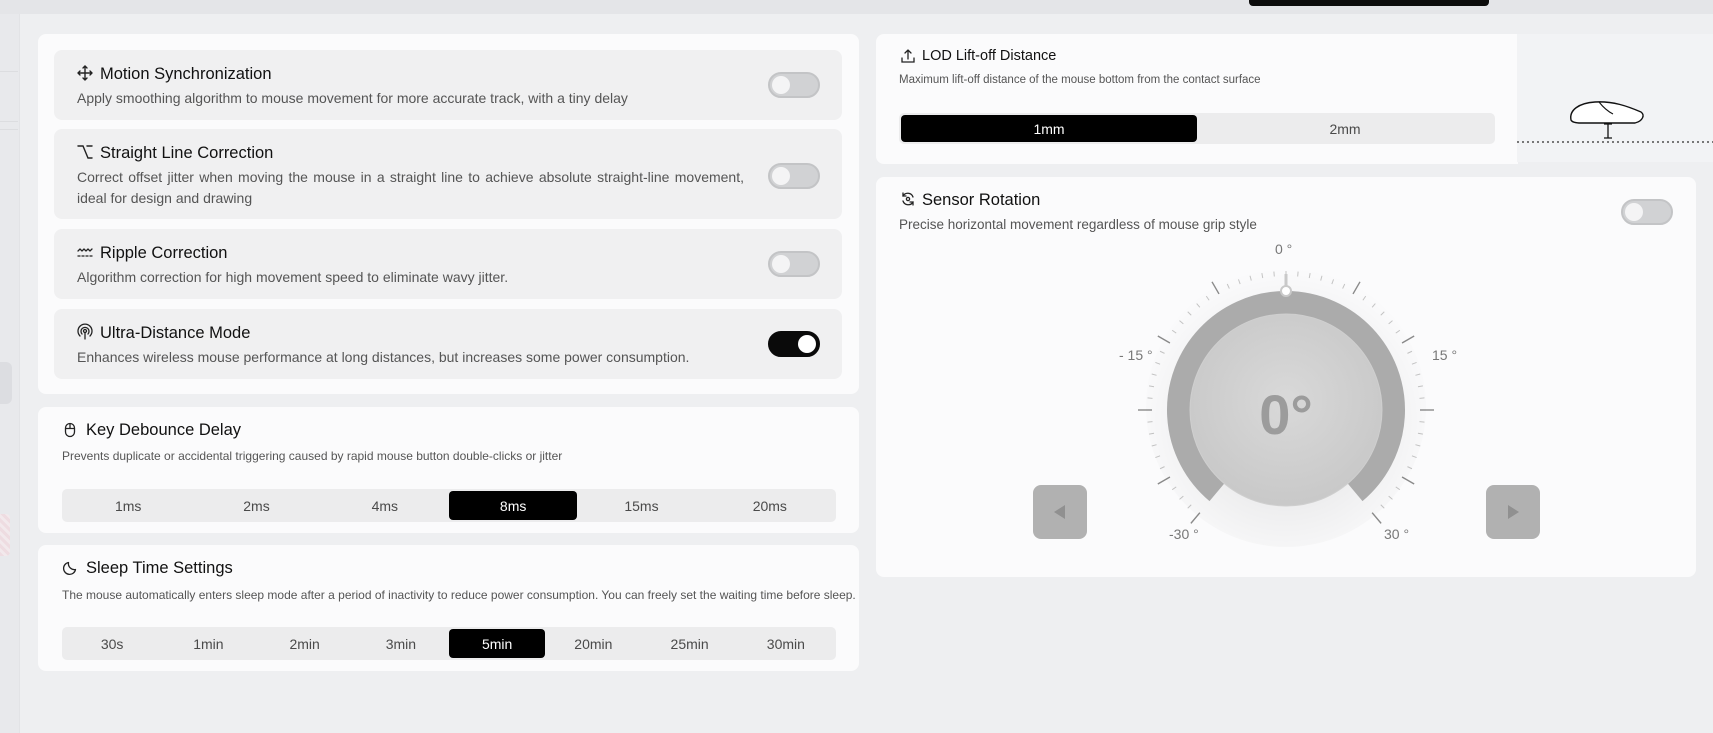  I want to click on section-title: LOD Lift-off Distance, so click(989, 56).